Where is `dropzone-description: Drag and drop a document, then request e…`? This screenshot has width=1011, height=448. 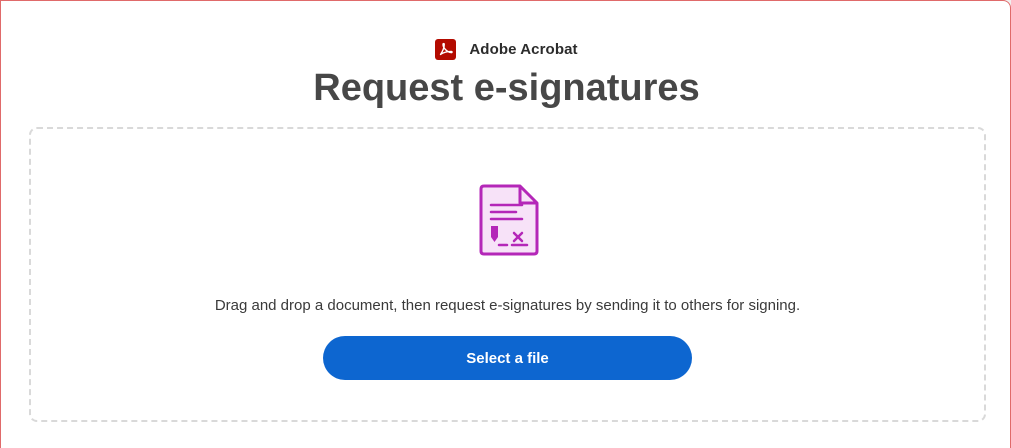
dropzone-description: Drag and drop a document, then request e… is located at coordinates (507, 305).